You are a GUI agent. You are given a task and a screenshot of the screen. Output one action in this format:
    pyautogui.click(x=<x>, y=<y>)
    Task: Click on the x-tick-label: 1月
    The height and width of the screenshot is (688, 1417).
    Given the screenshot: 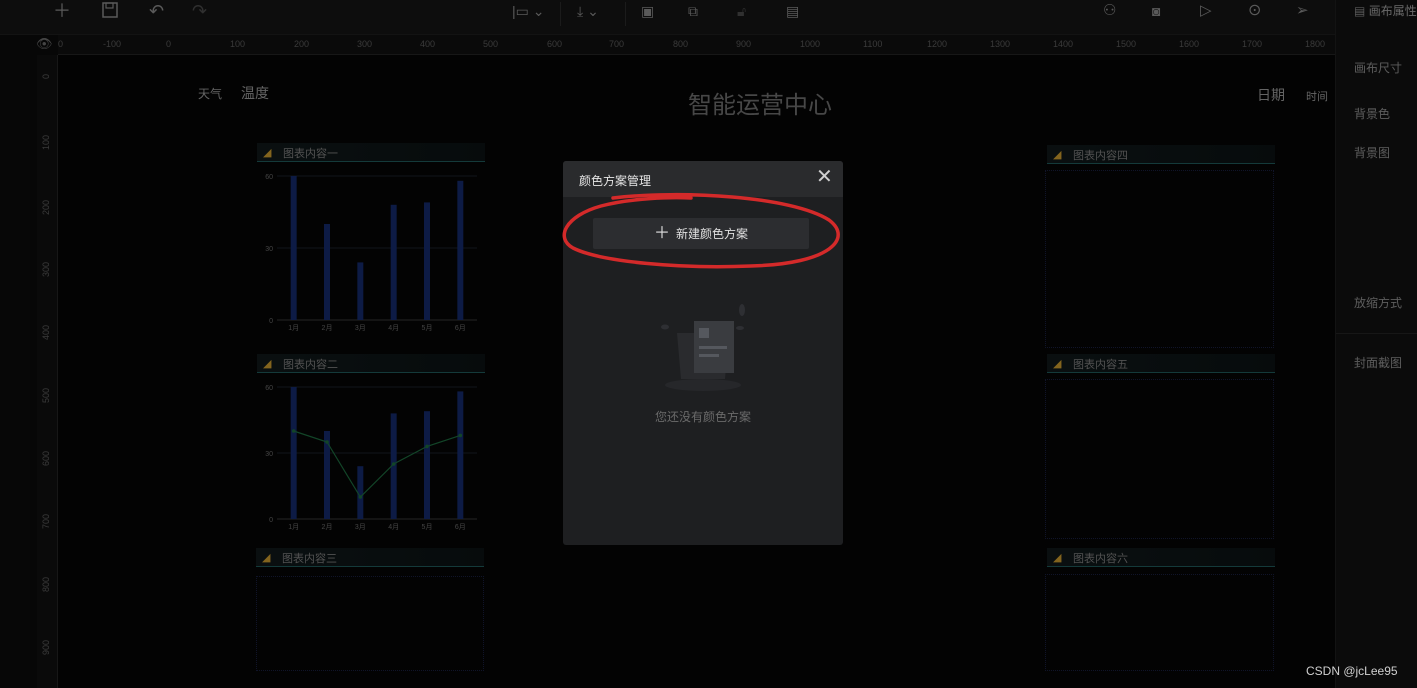 What is the action you would take?
    pyautogui.click(x=293, y=527)
    